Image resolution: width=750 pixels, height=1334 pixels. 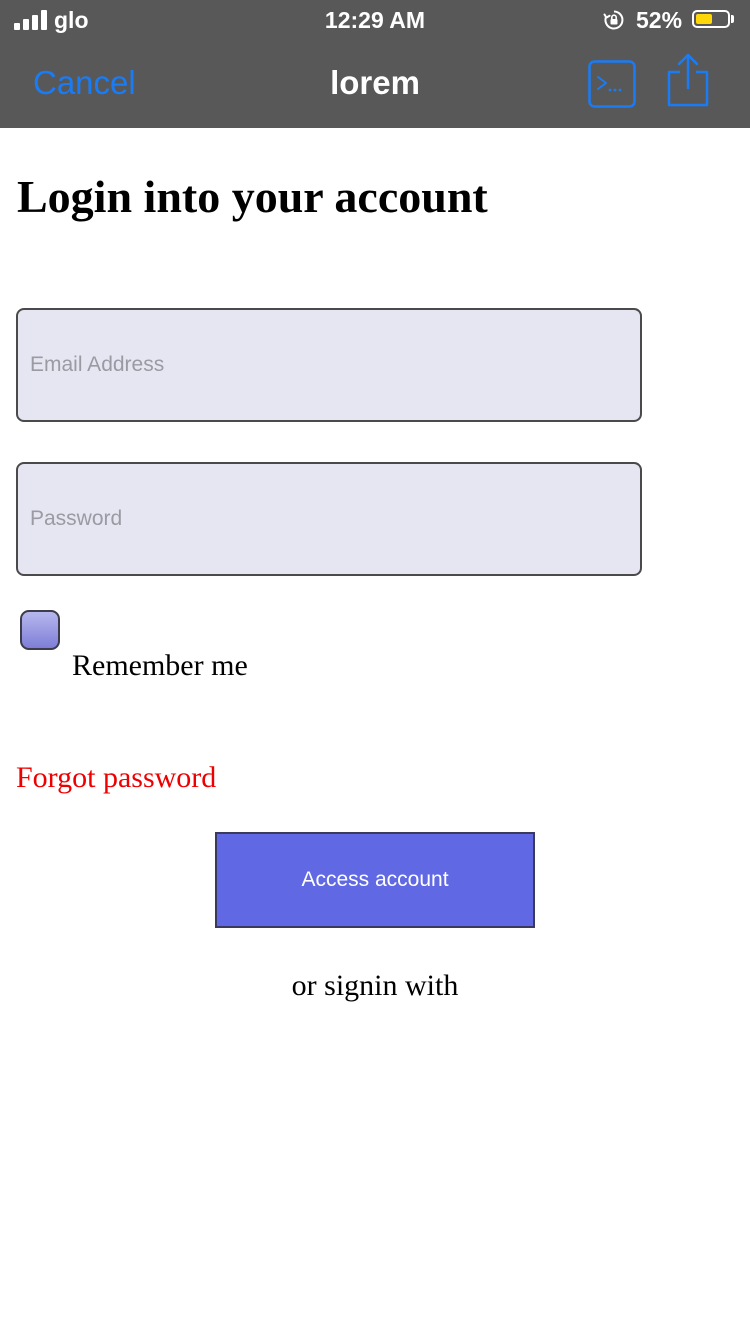 What do you see at coordinates (40, 630) in the screenshot?
I see `remember-me-checkbox` at bounding box center [40, 630].